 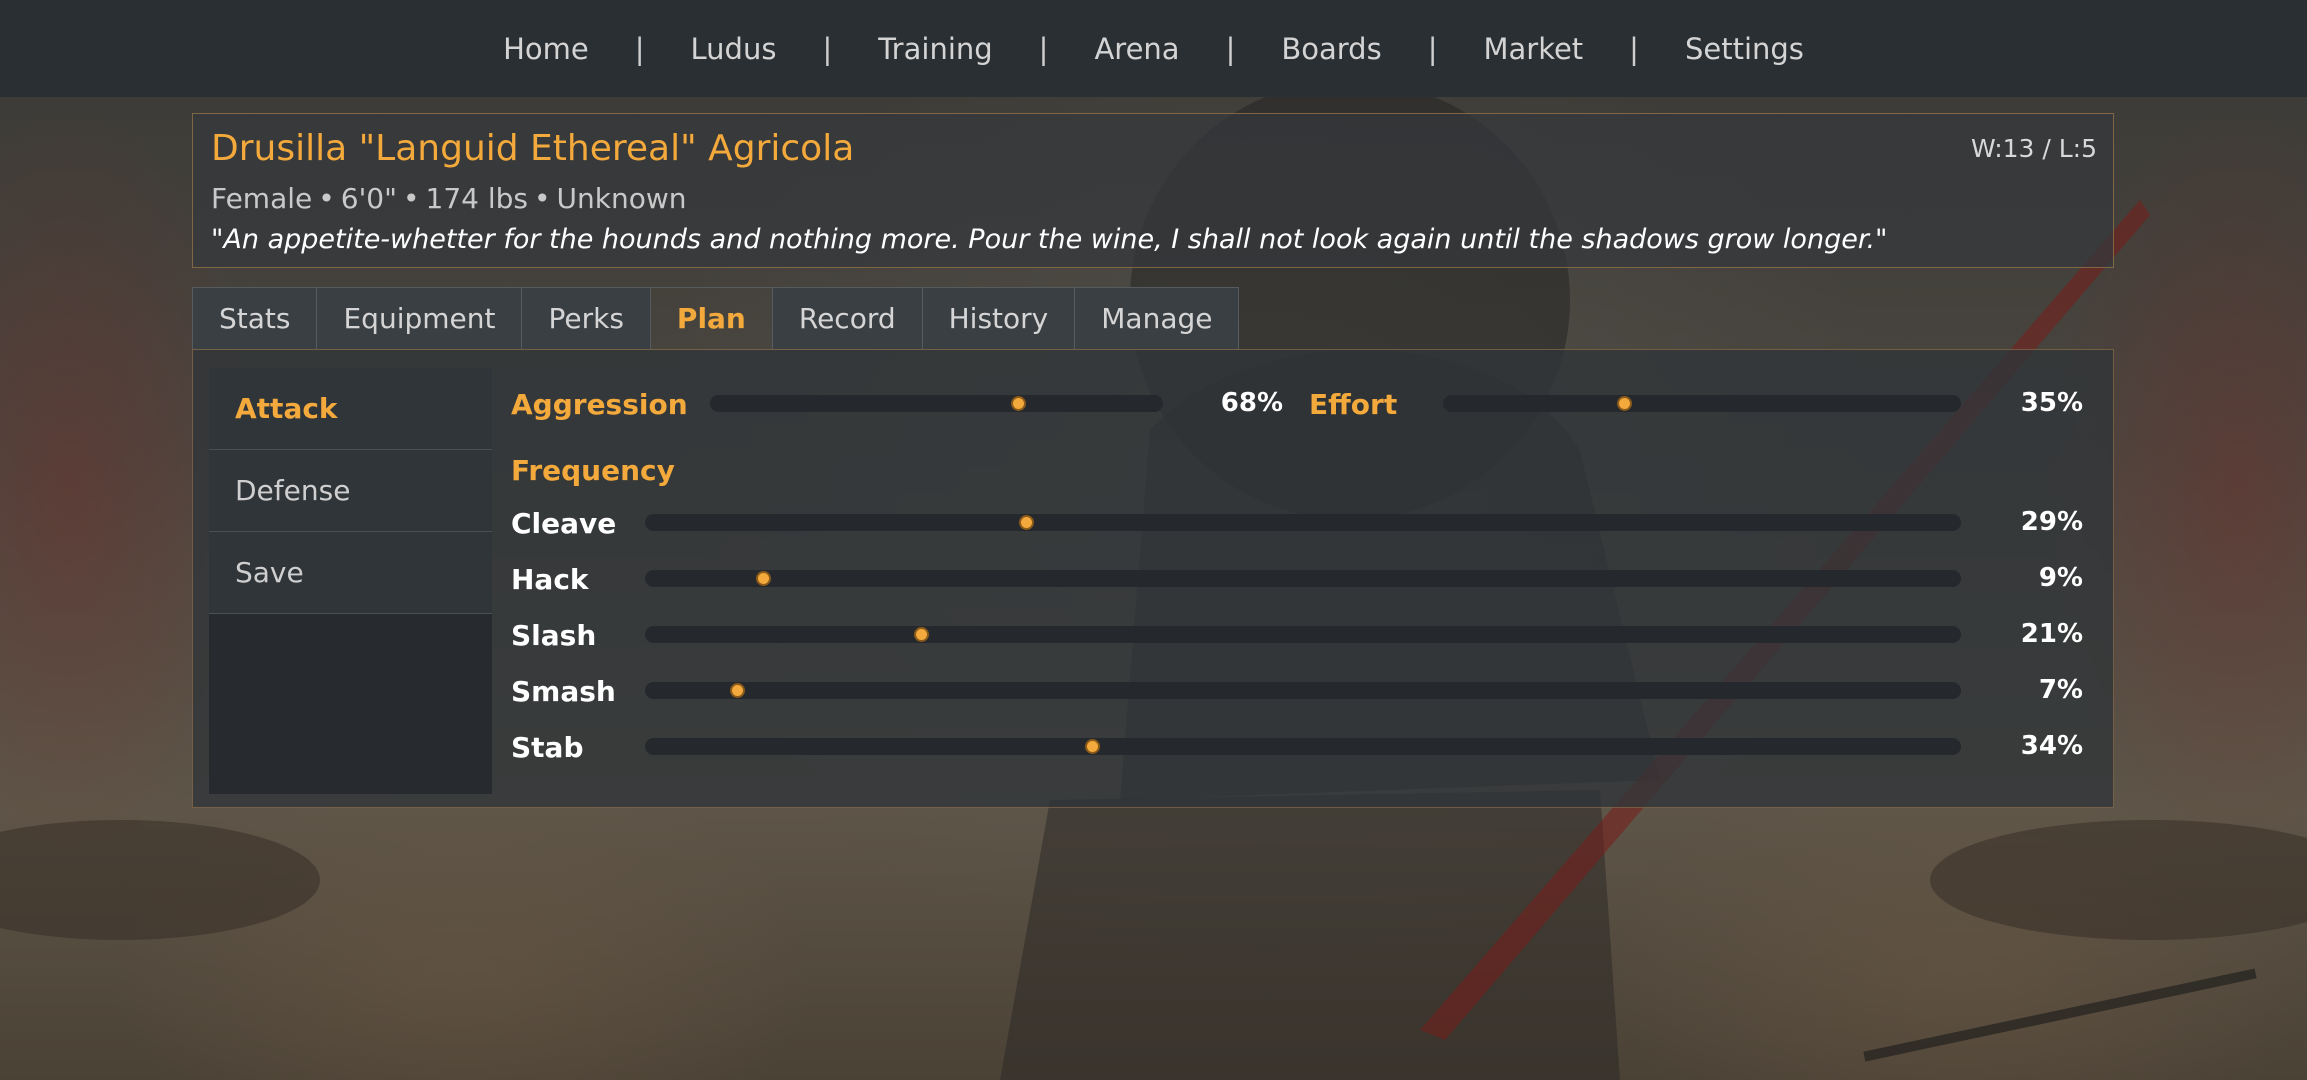 I want to click on nav-settings-link: Settings, so click(x=1744, y=49).